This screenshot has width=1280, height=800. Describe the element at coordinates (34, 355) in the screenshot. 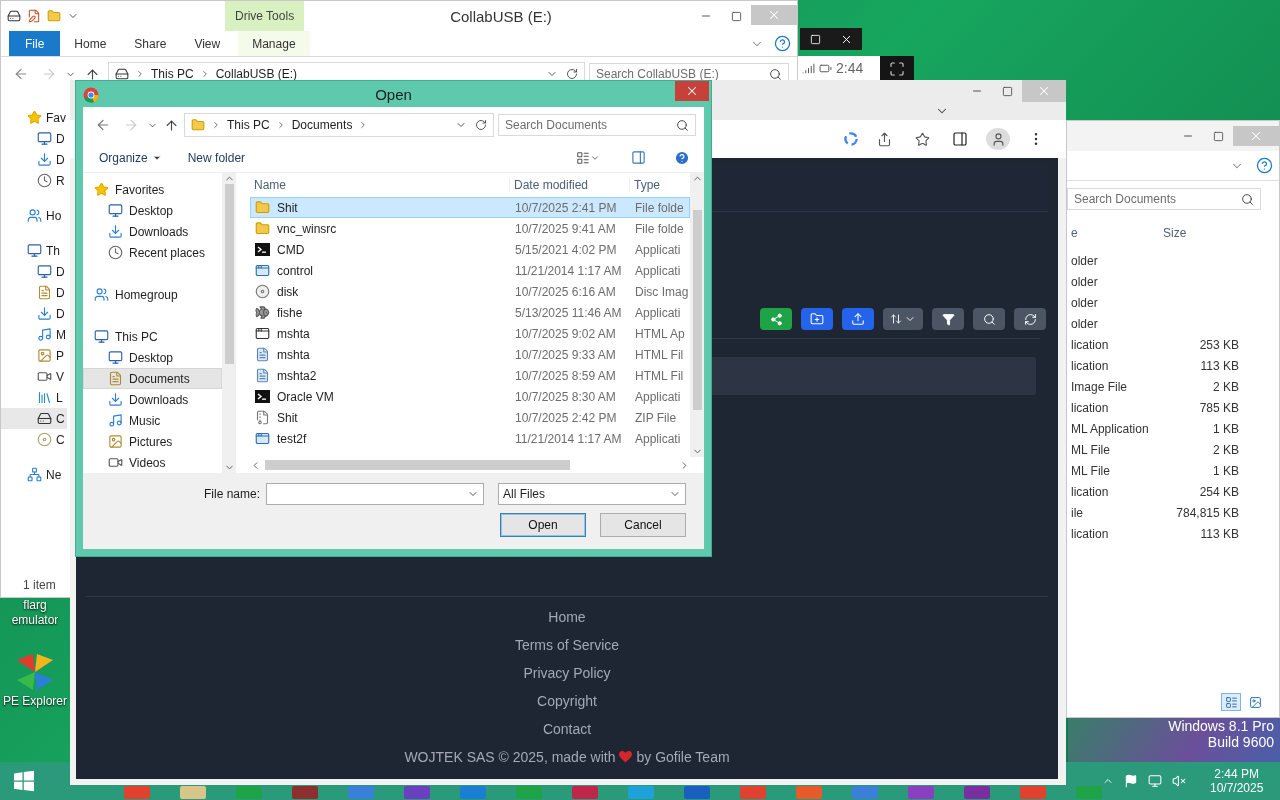

I see `nav-item: P` at that location.